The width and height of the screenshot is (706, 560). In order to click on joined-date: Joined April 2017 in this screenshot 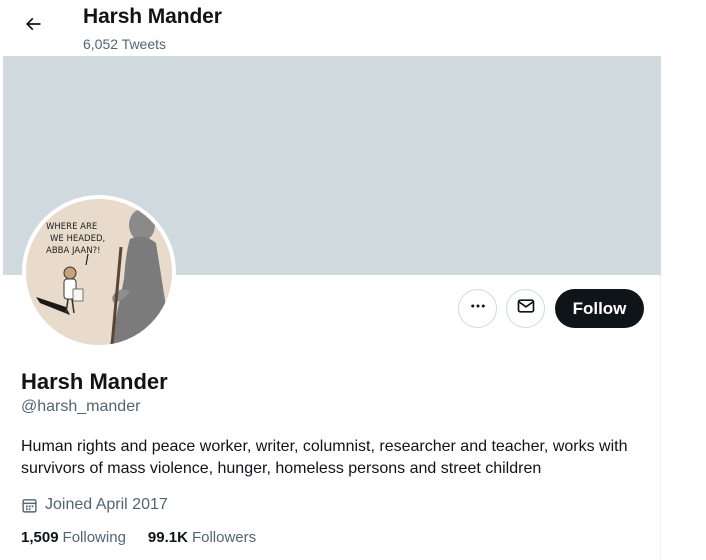, I will do `click(94, 505)`.